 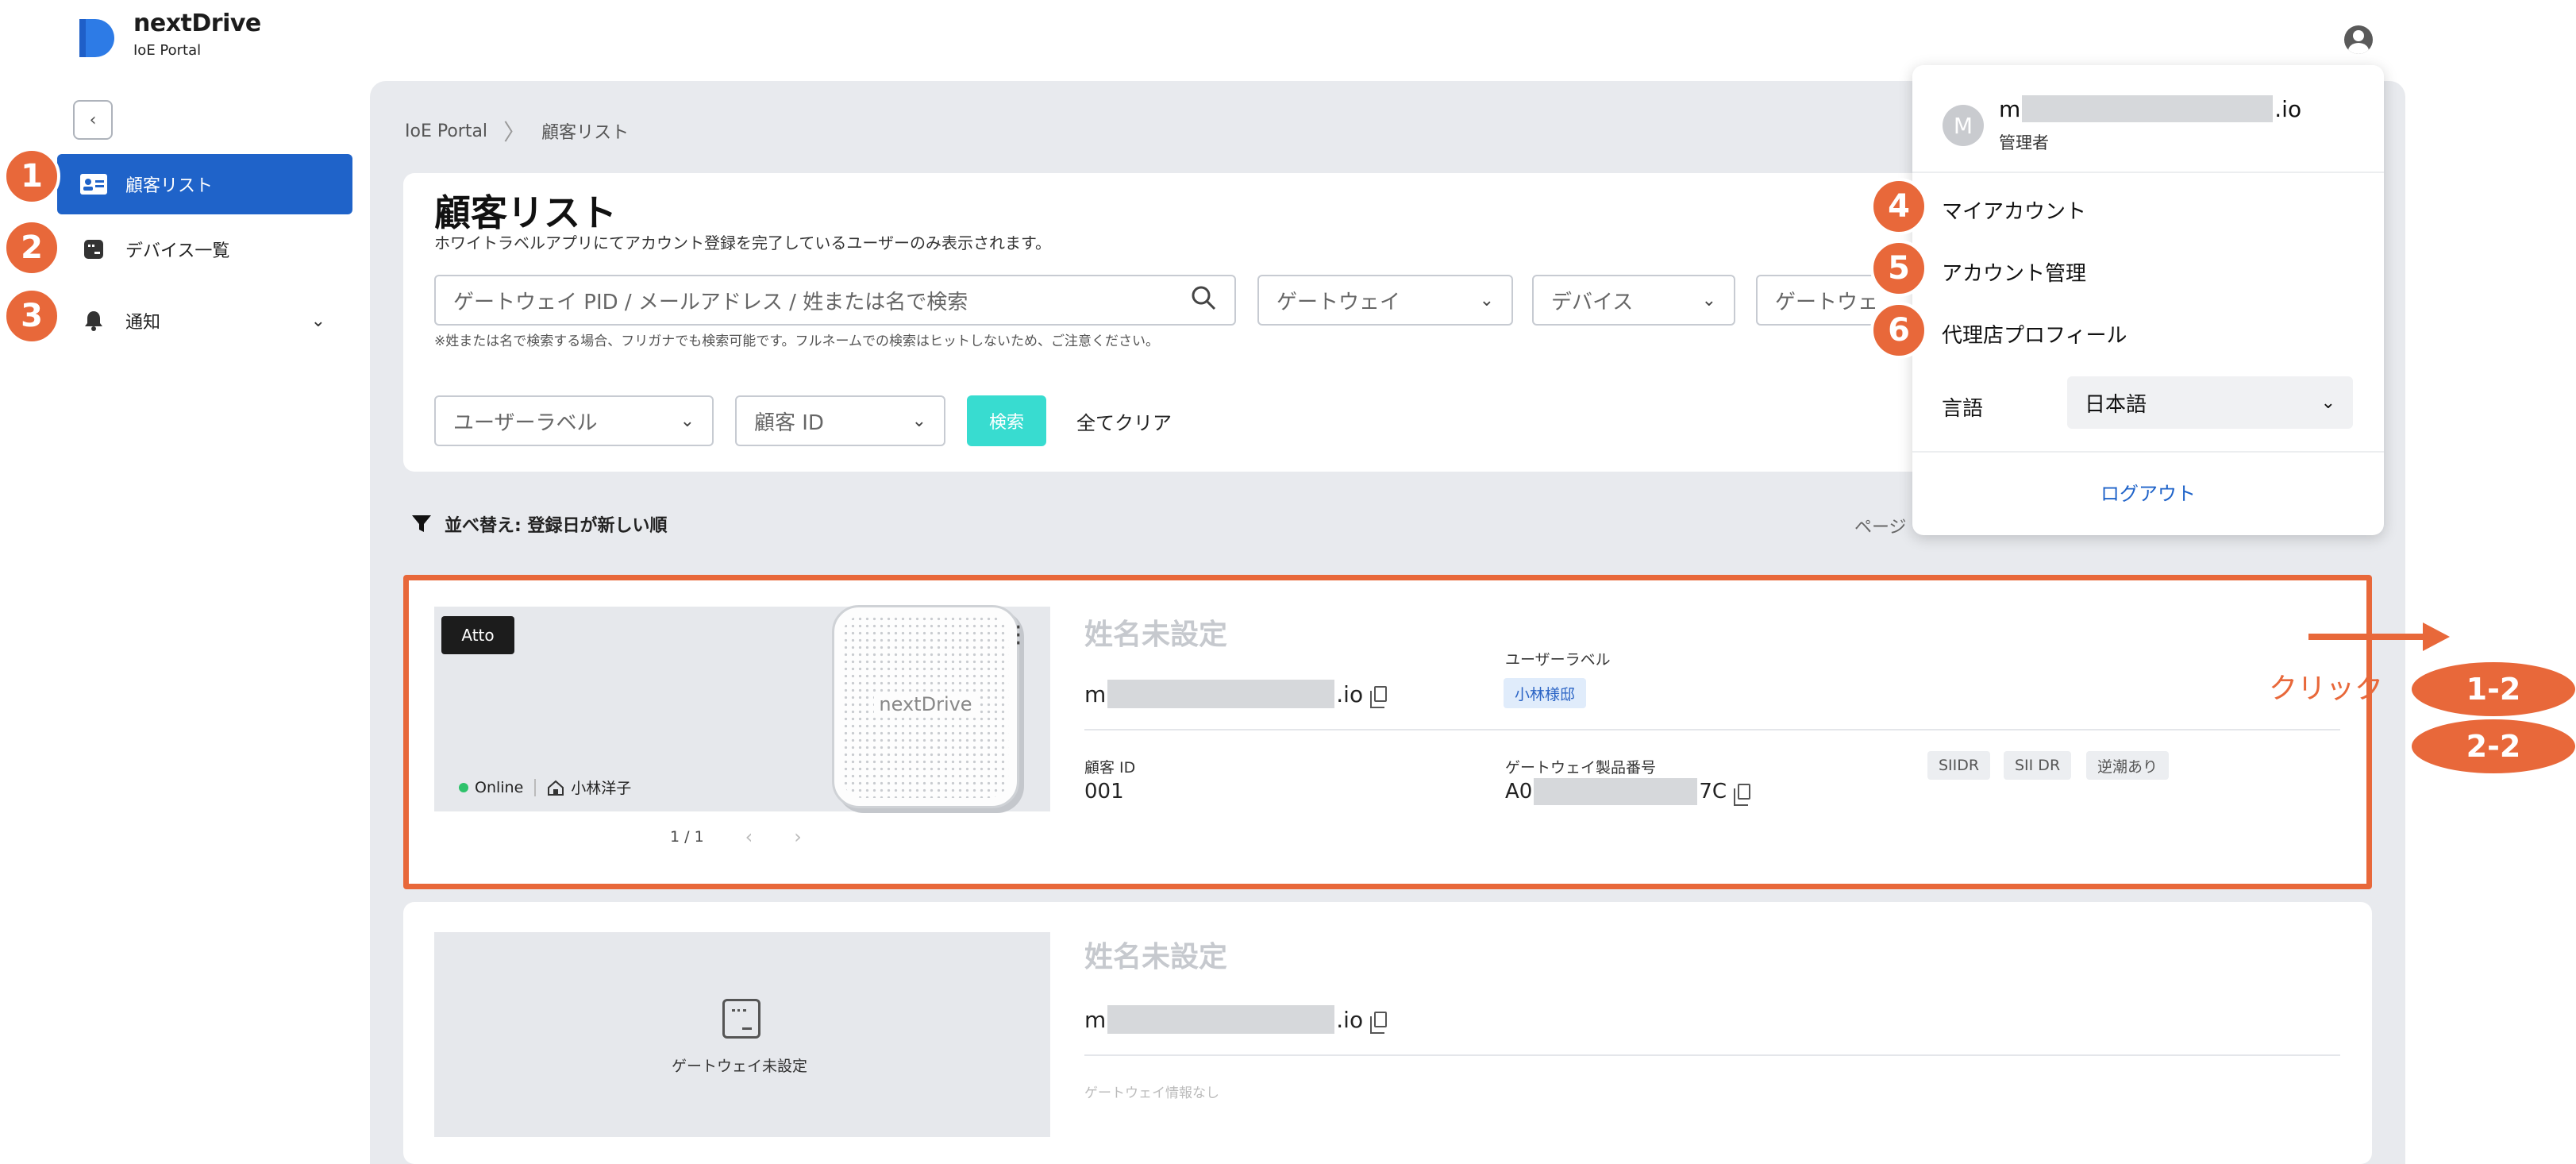 I want to click on click-arrow-icon, so click(x=2379, y=636).